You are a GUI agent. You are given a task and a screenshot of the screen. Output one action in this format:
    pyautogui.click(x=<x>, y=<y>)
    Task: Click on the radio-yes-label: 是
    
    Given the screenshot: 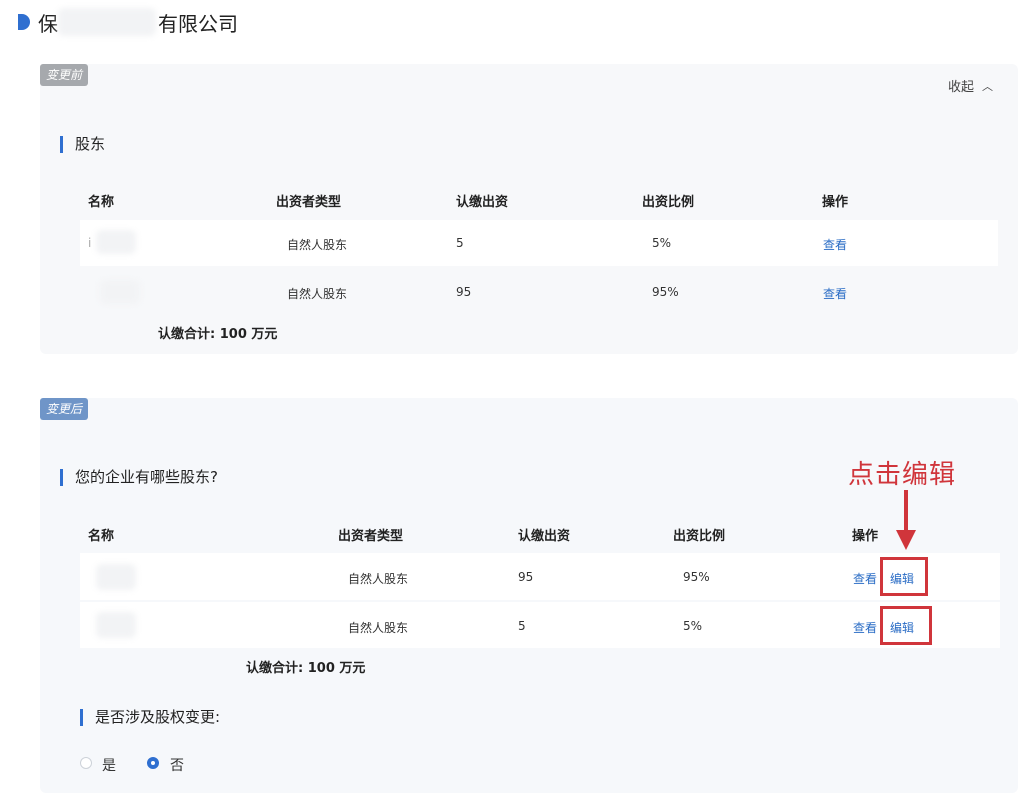 What is the action you would take?
    pyautogui.click(x=109, y=766)
    